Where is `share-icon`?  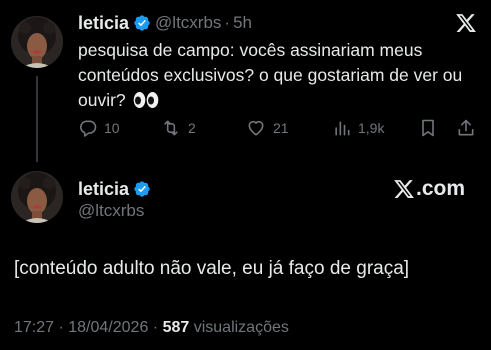
share-icon is located at coordinates (466, 127).